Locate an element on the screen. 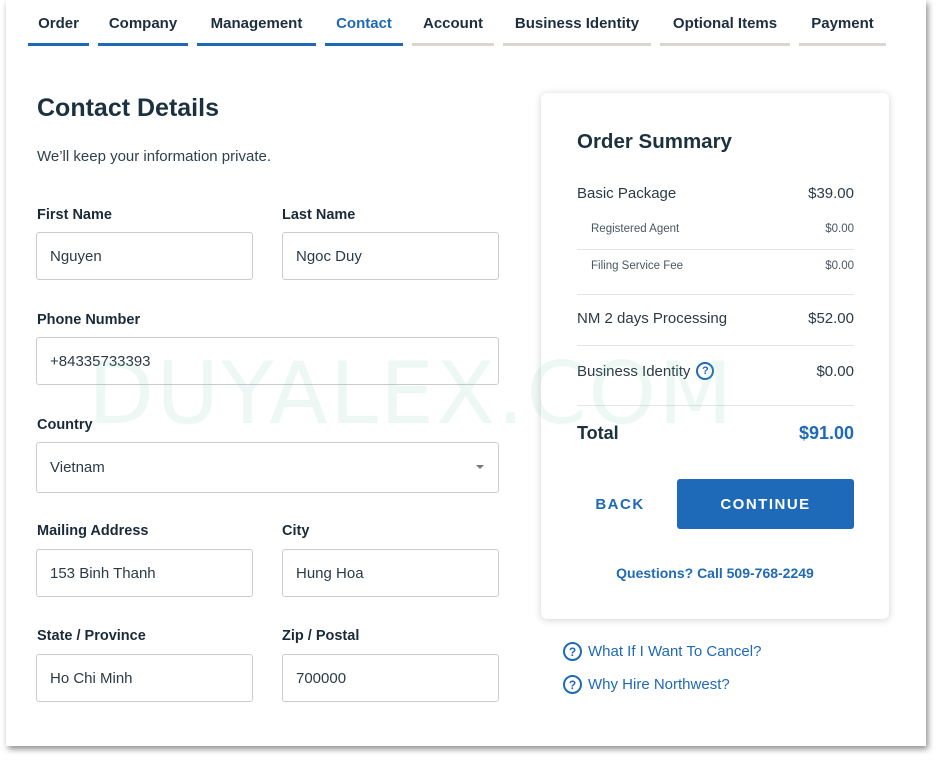 This screenshot has height=762, width=941. continue-button: CONTINUE is located at coordinates (765, 504).